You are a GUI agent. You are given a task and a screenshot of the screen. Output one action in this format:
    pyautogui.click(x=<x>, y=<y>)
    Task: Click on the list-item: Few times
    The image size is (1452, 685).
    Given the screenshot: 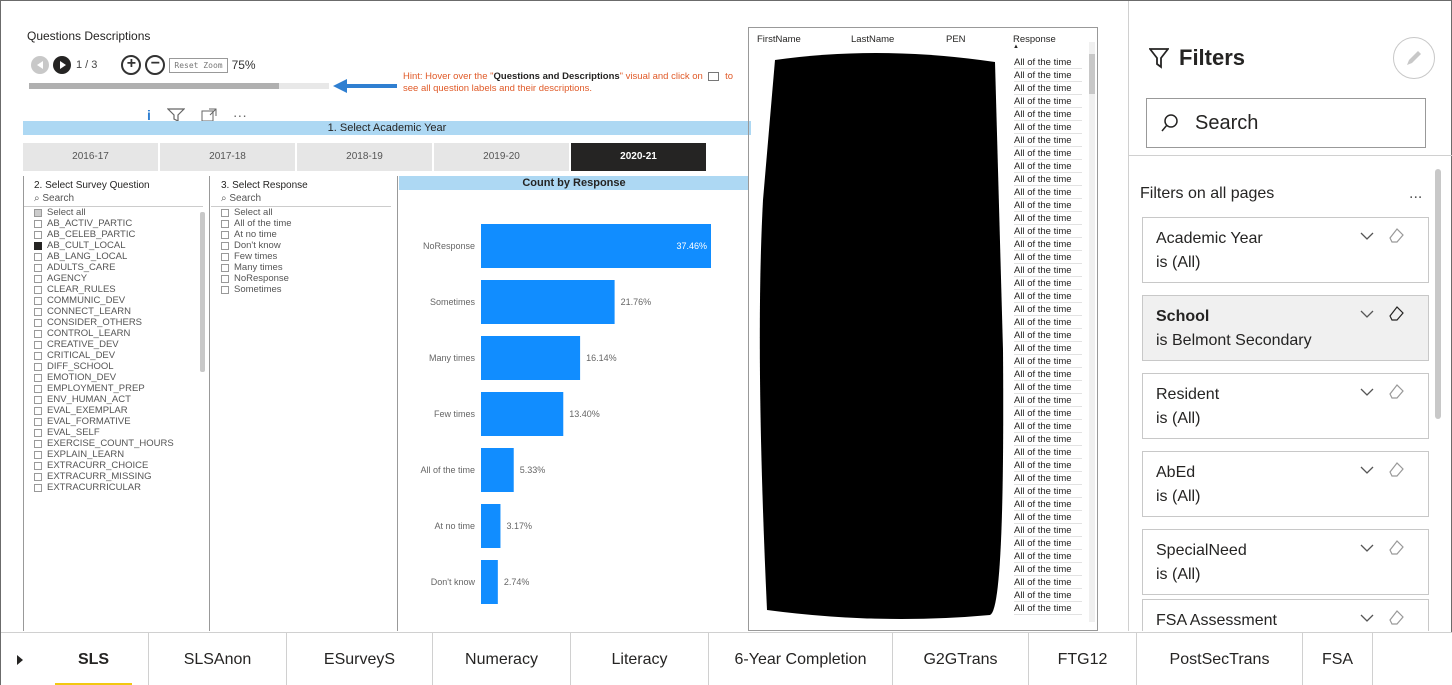 What is the action you would take?
    pyautogui.click(x=304, y=256)
    